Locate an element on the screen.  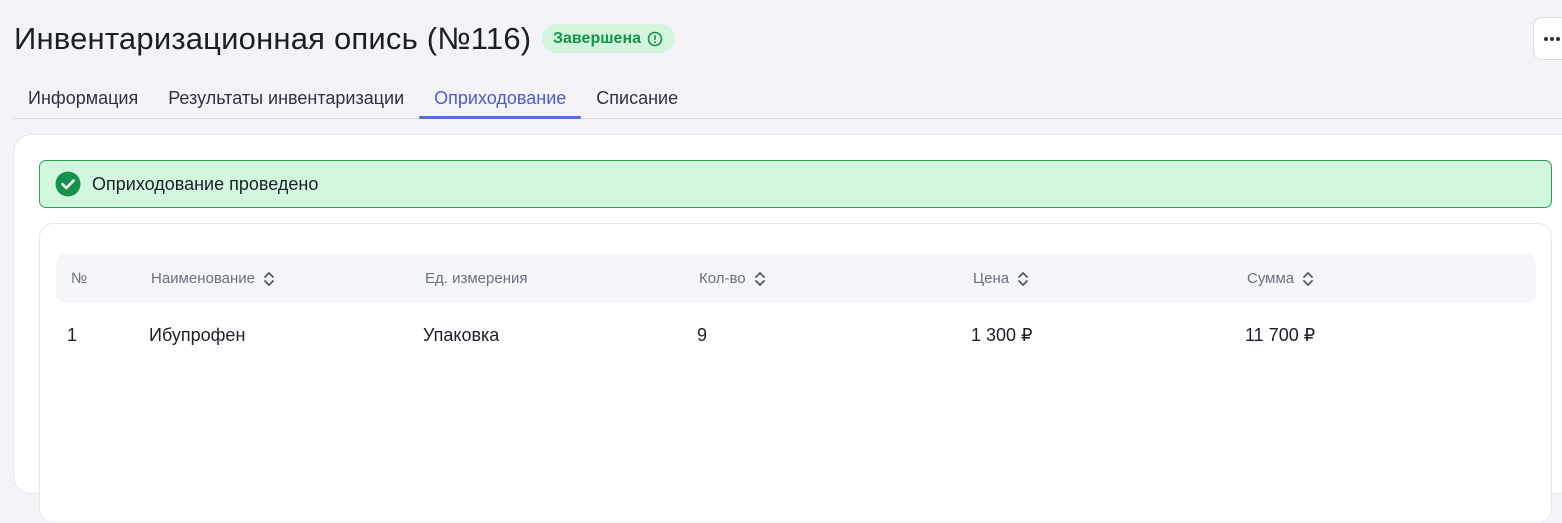
cell-quantity: 9 is located at coordinates (702, 335).